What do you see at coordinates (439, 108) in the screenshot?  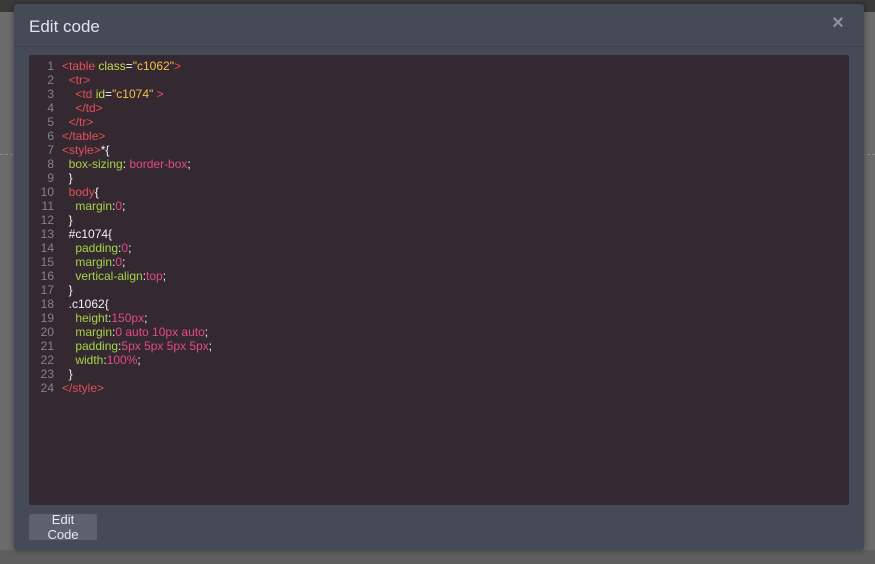 I see `code-line: 4 </td>` at bounding box center [439, 108].